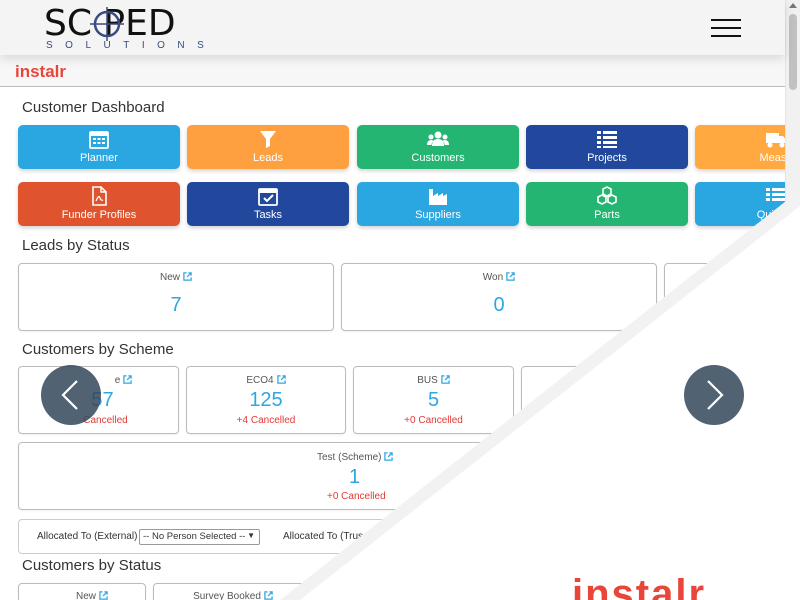 This screenshot has height=600, width=800. Describe the element at coordinates (392, 71) in the screenshot. I see `brand-bar: instalr` at that location.